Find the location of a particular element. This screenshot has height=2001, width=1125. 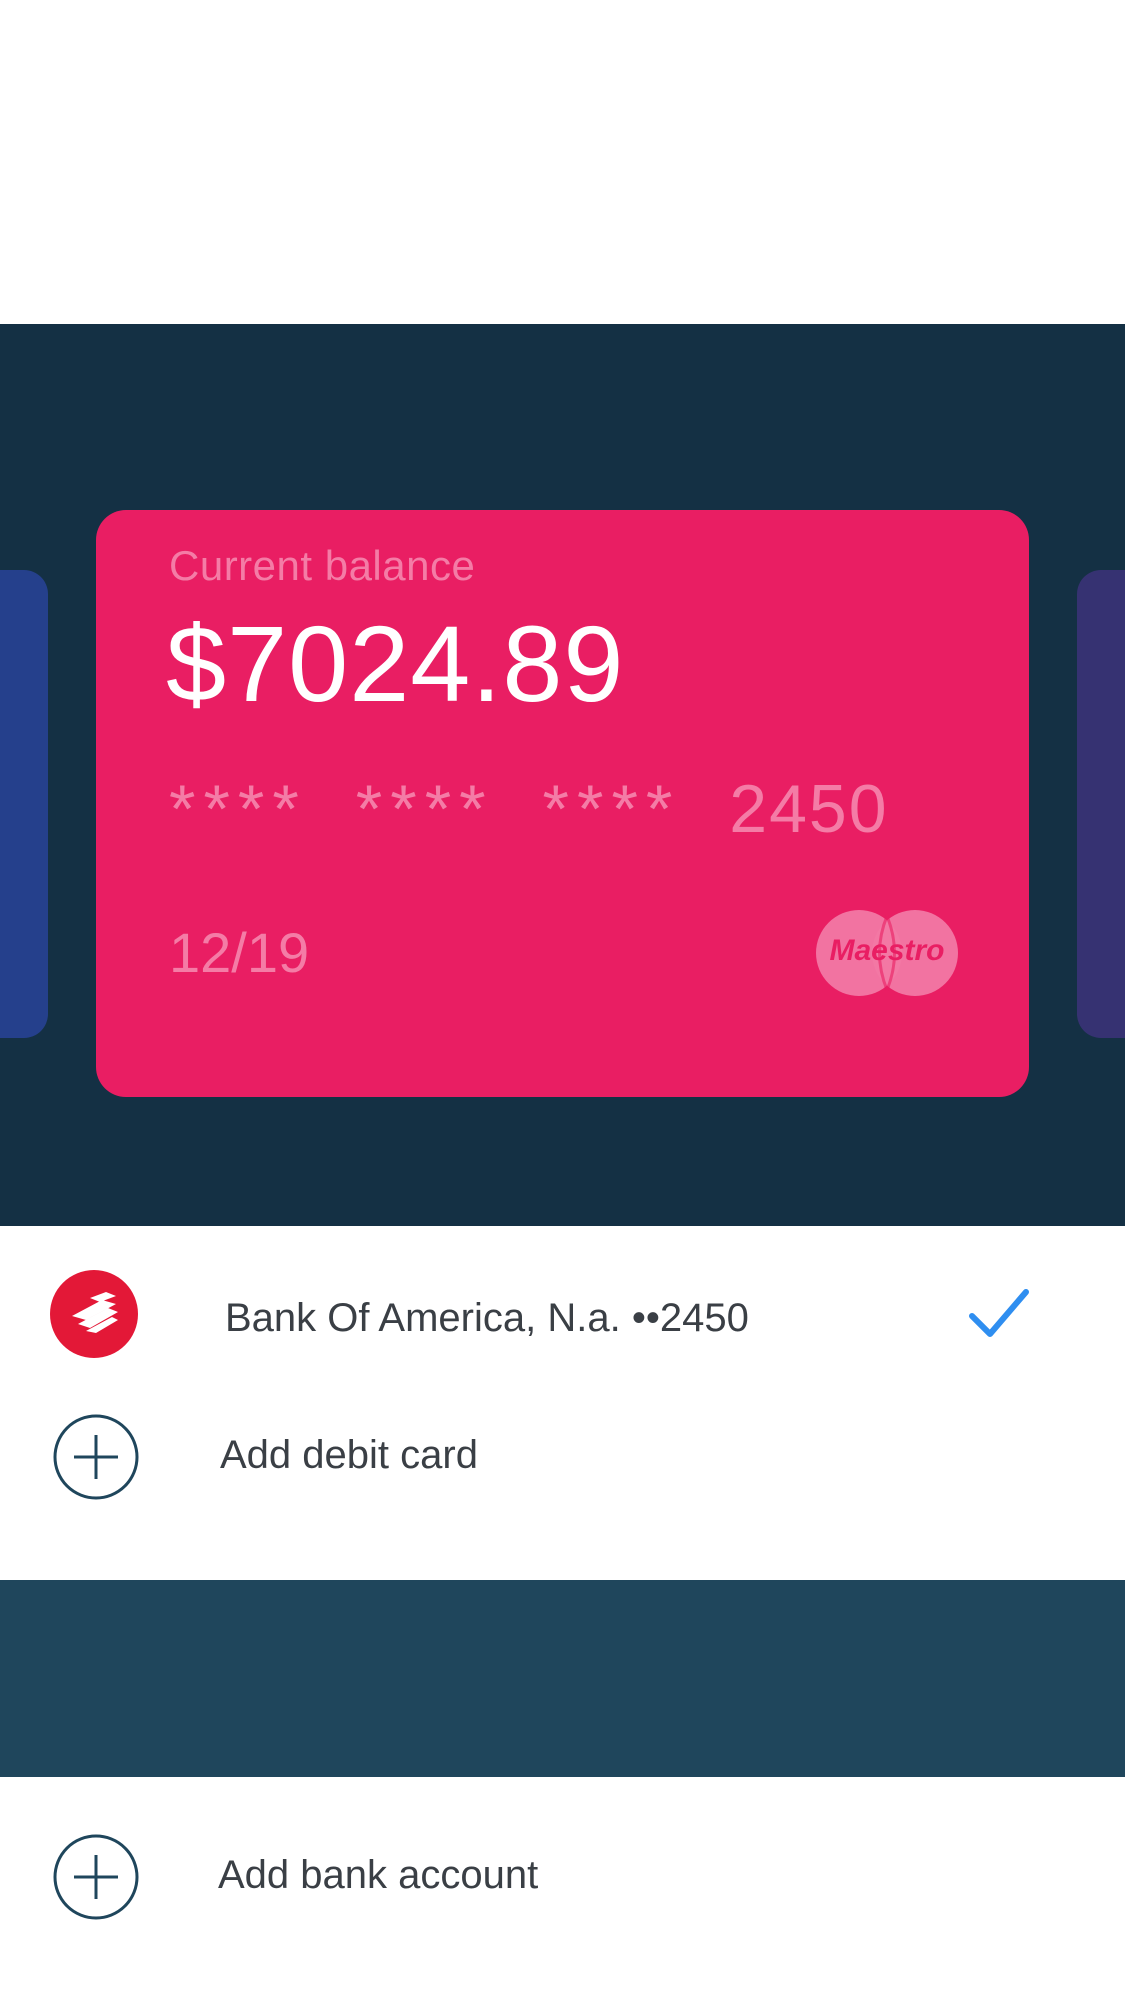

maestro-logo-icon: Maestro is located at coordinates (887, 953).